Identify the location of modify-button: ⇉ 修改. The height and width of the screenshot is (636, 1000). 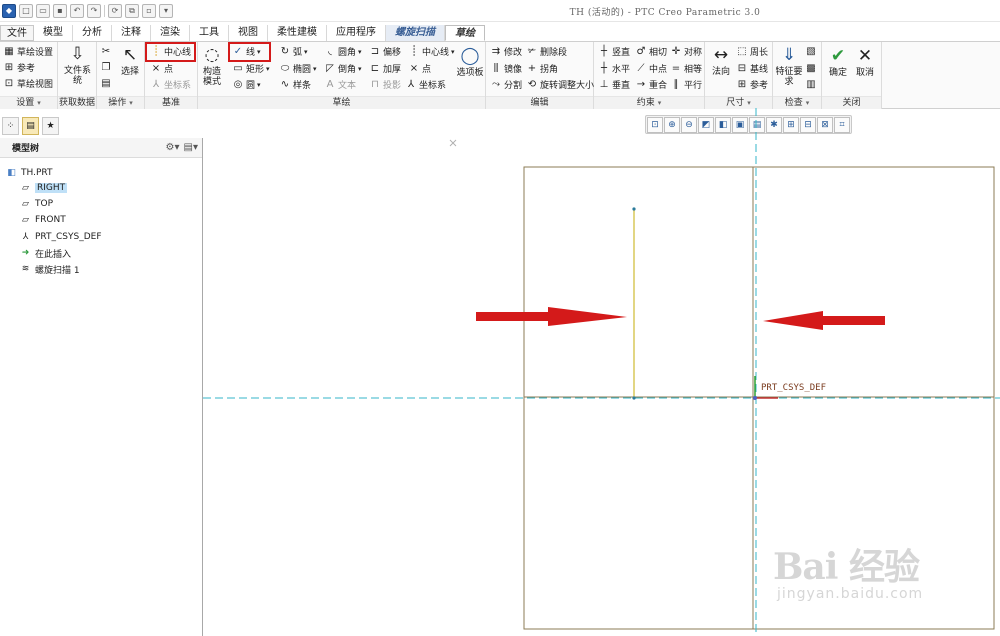
(506, 51).